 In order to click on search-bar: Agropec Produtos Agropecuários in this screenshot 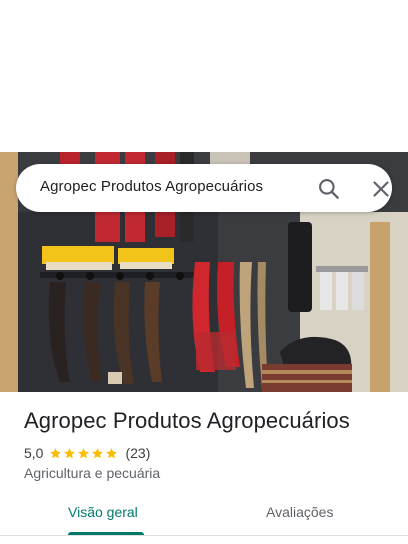, I will do `click(204, 188)`.